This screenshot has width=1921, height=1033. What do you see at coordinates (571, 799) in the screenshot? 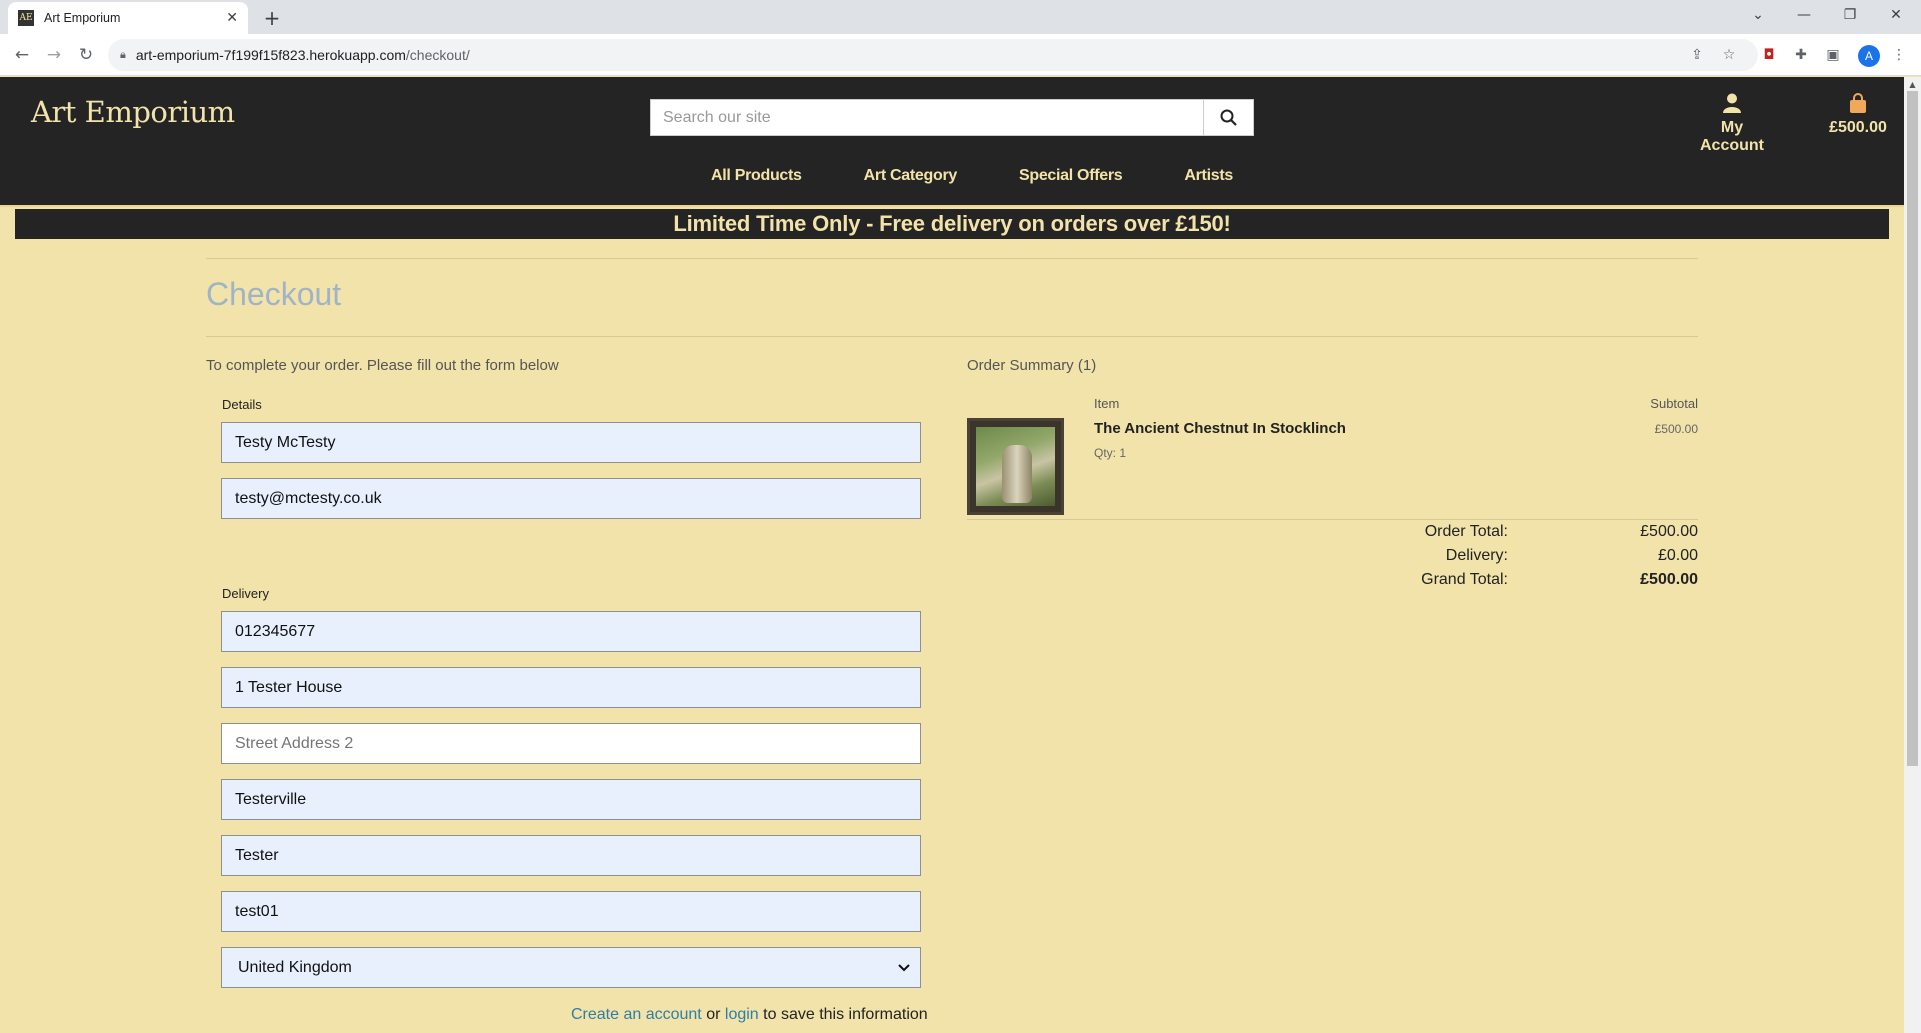
I see `town-or-city-field: Testerville` at bounding box center [571, 799].